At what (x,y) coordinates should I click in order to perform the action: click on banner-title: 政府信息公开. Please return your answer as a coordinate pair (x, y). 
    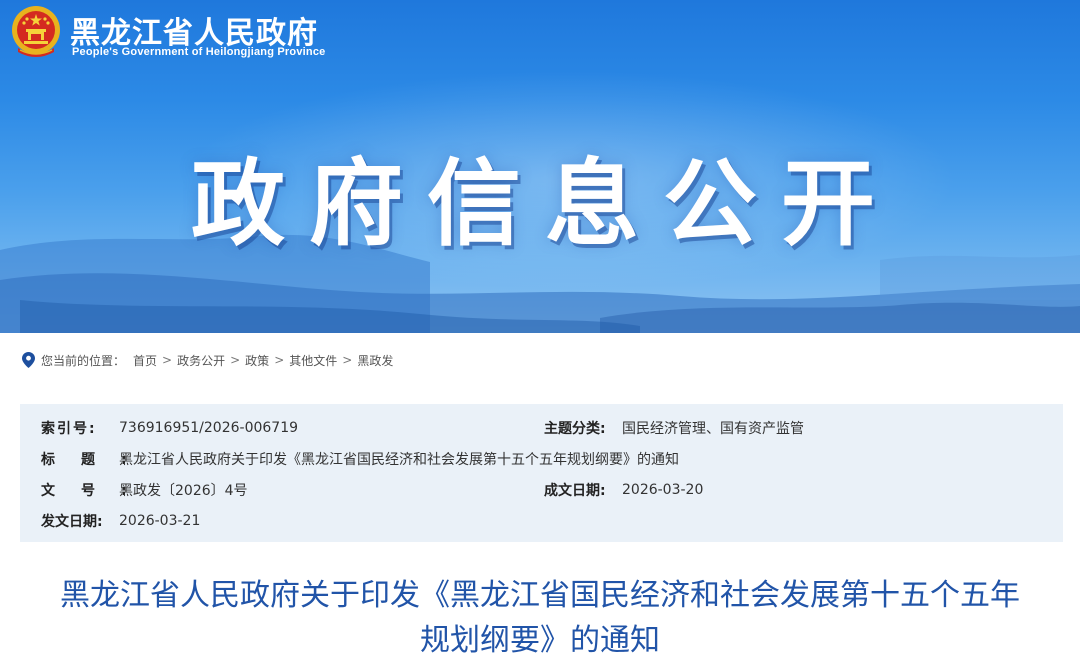
    Looking at the image, I should click on (544, 204).